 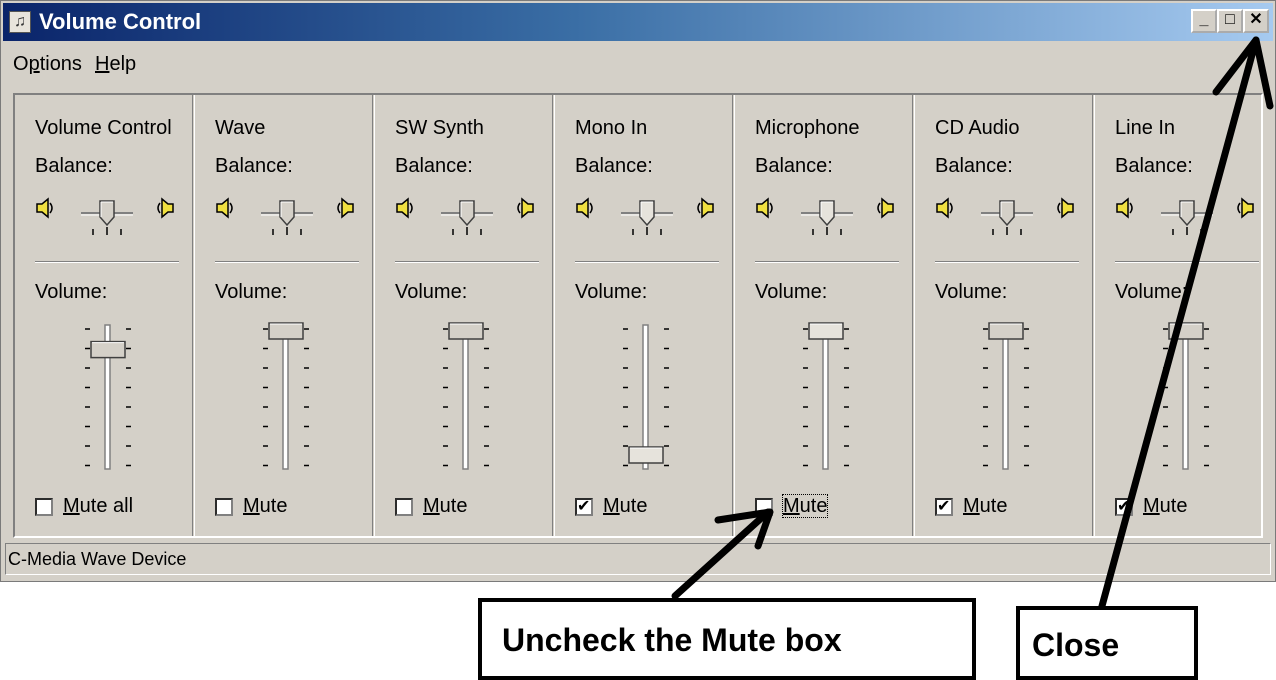 I want to click on panel-name: CD Audio, so click(x=977, y=128).